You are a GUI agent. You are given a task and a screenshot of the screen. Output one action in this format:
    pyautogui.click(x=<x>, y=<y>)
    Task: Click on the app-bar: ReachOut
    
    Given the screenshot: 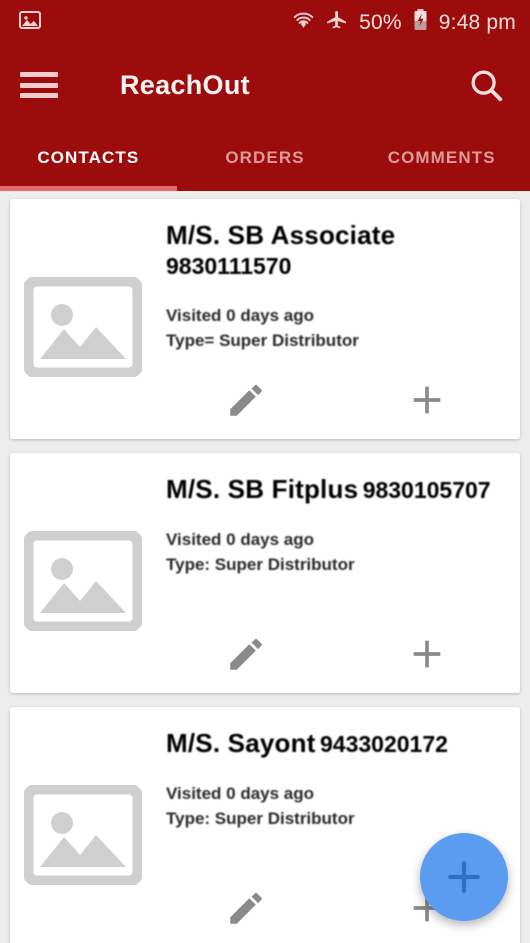 What is the action you would take?
    pyautogui.click(x=265, y=85)
    